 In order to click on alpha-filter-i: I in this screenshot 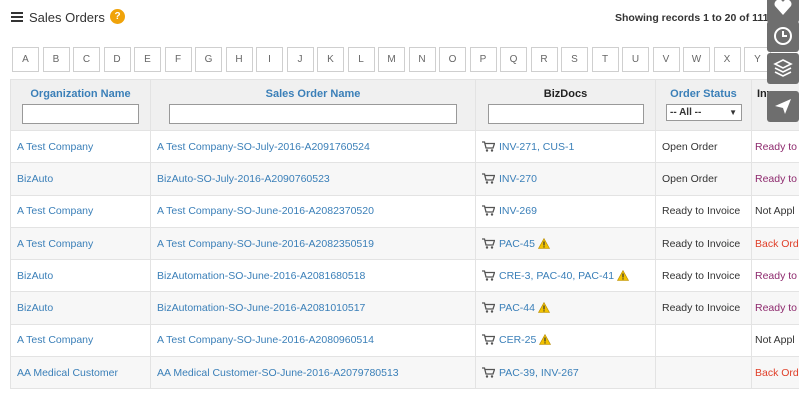, I will do `click(269, 59)`.